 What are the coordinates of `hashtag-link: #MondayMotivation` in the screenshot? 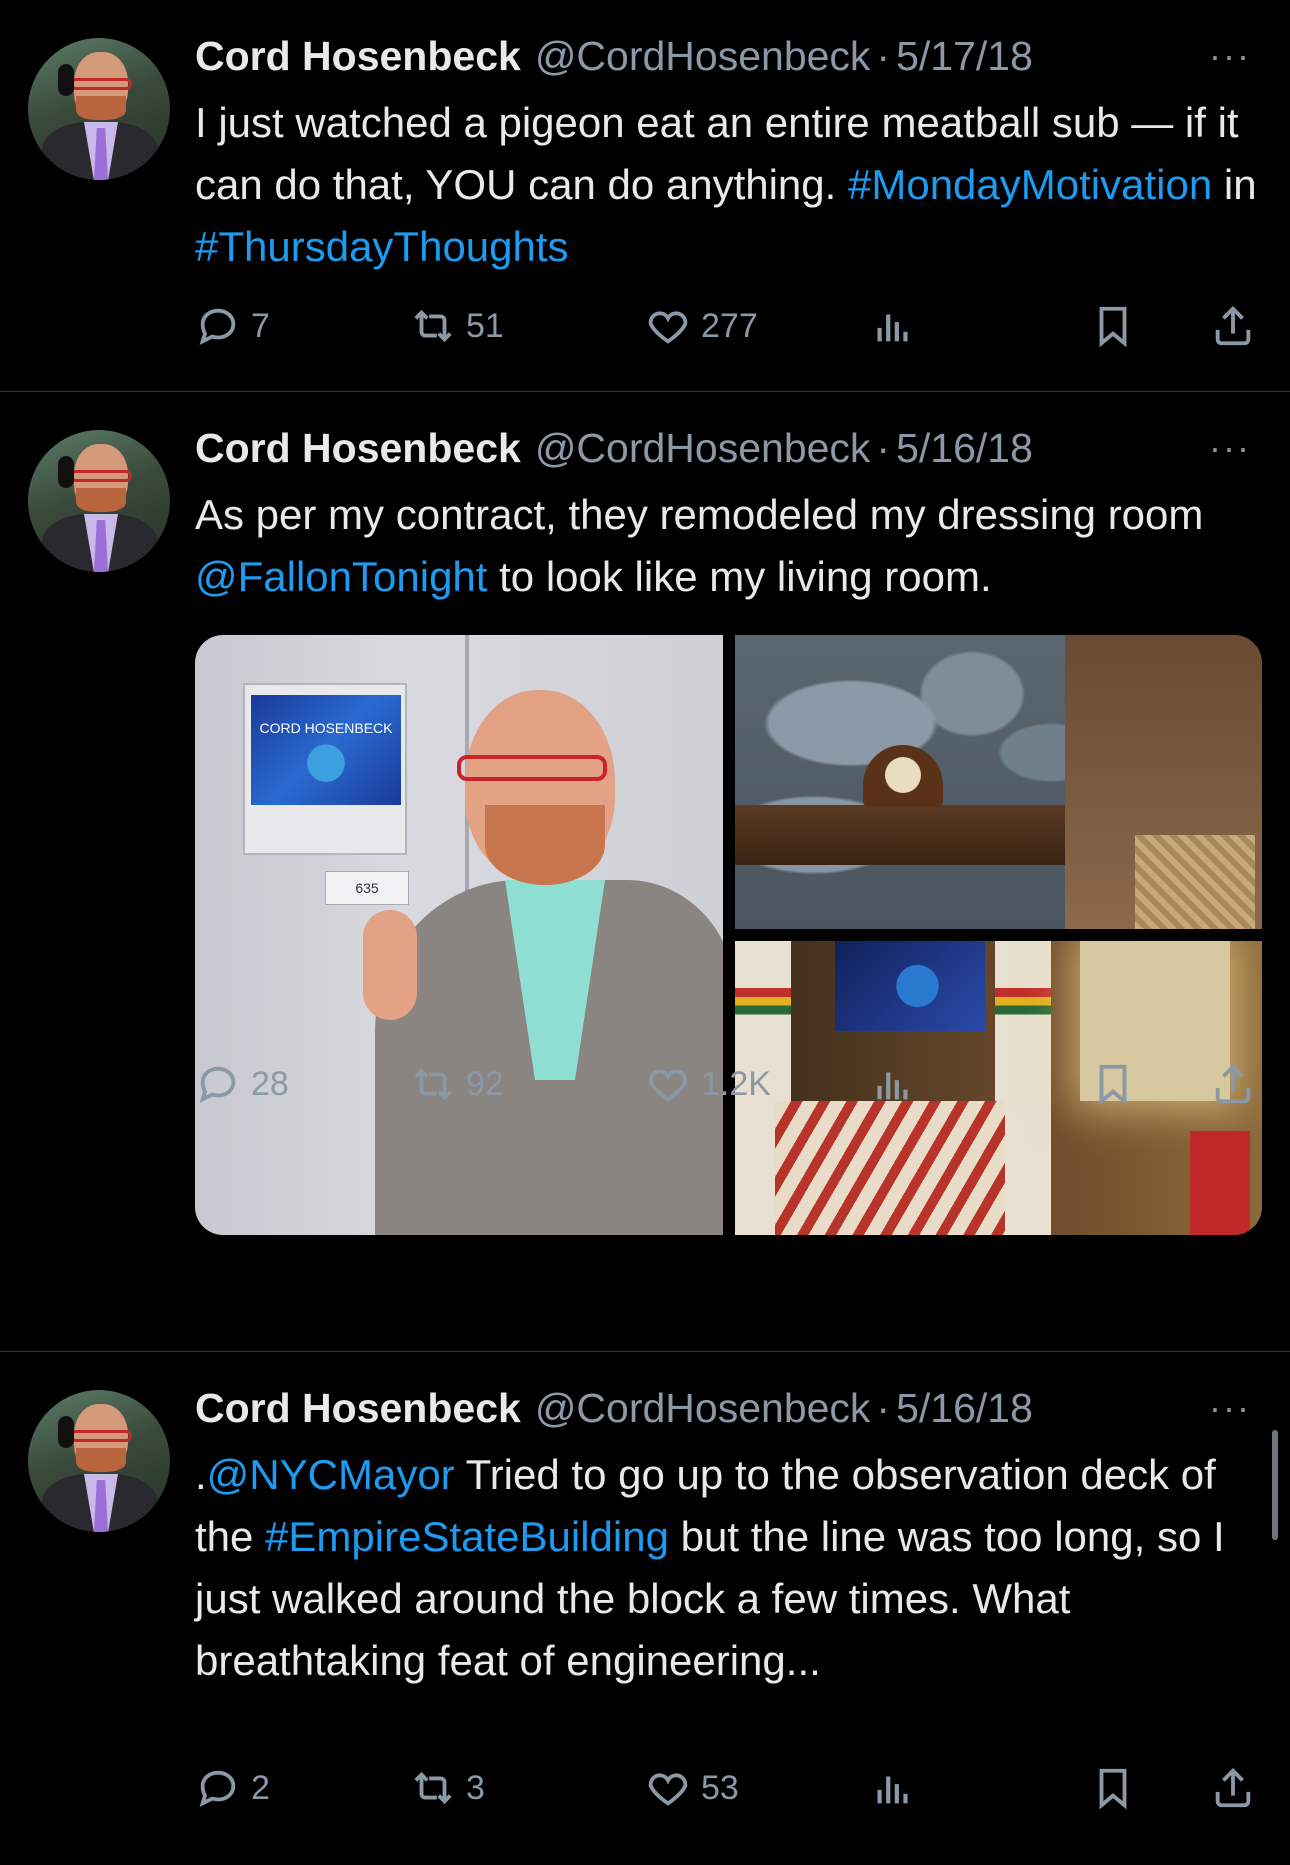 It's located at (1030, 184).